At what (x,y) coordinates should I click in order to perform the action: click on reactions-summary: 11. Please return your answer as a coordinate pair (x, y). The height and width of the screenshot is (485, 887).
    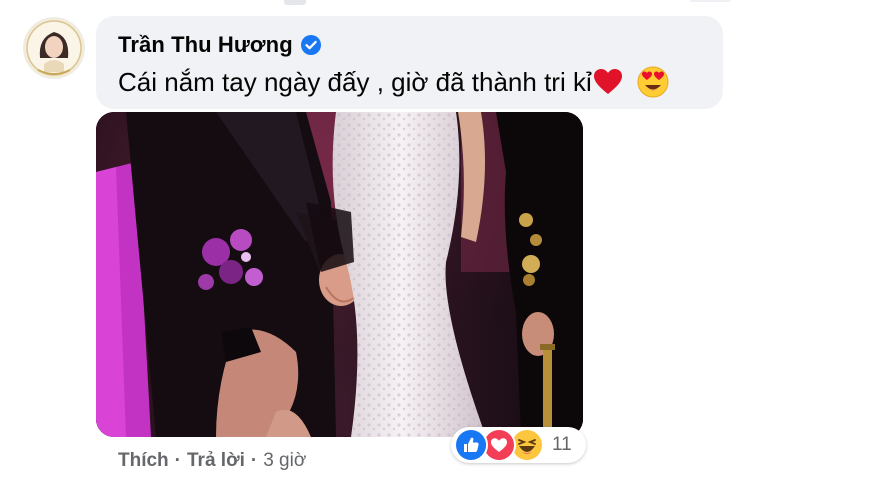
    Looking at the image, I should click on (518, 445).